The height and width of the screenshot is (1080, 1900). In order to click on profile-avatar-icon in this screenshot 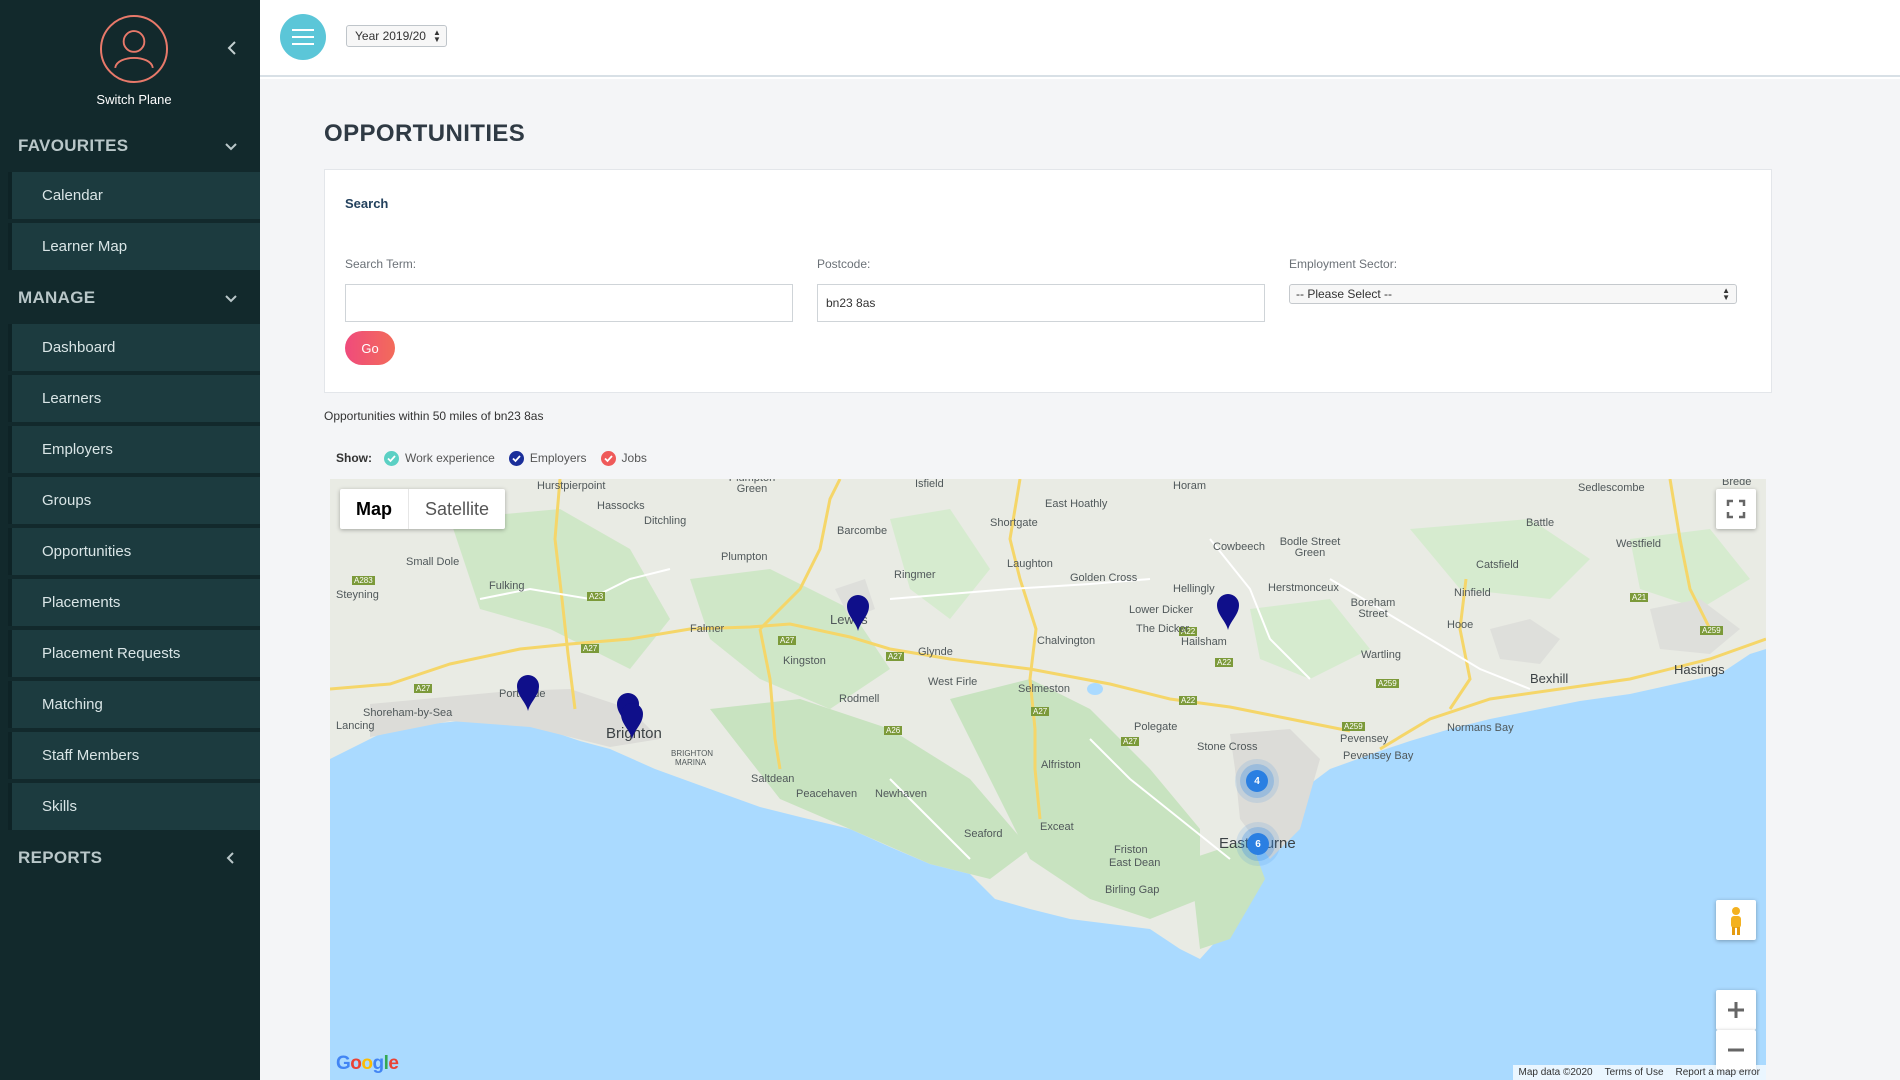, I will do `click(134, 49)`.